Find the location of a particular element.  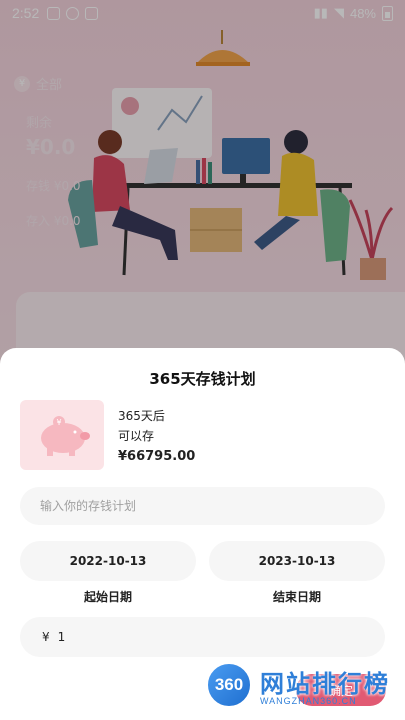

plan-name-input is located at coordinates (202, 506).